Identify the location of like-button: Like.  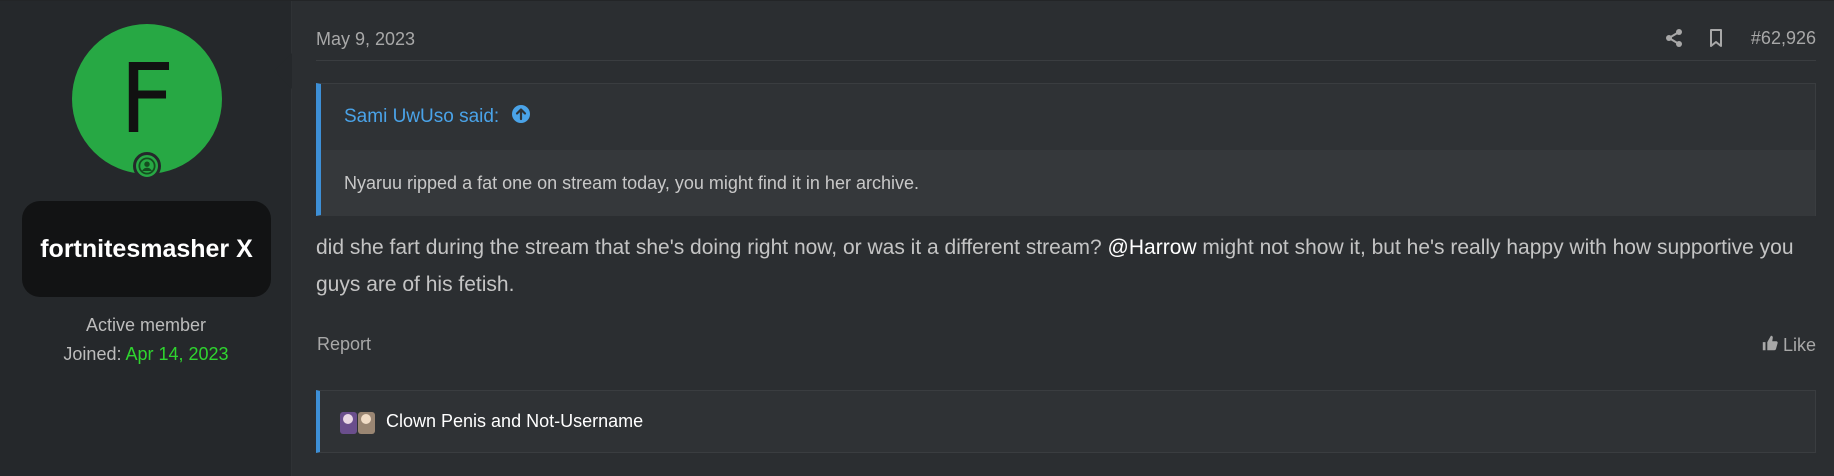
(1788, 345).